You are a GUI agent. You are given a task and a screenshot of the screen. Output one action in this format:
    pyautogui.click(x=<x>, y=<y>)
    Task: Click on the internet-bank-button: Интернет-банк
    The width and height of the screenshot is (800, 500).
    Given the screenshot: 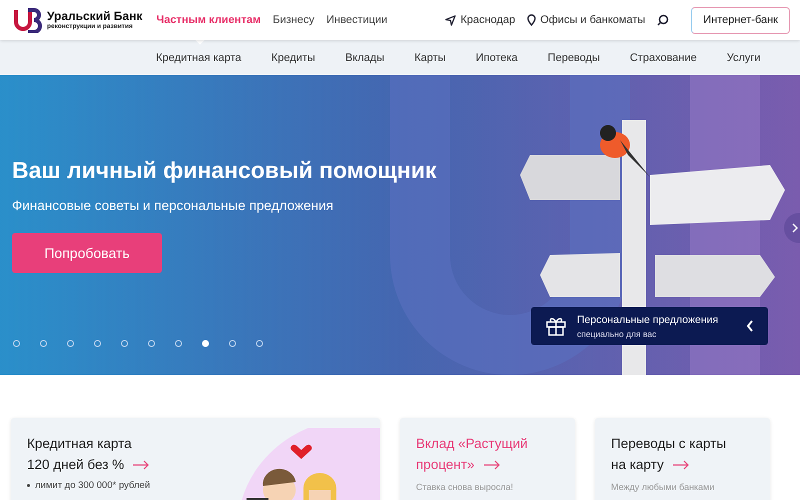 What is the action you would take?
    pyautogui.click(x=740, y=20)
    